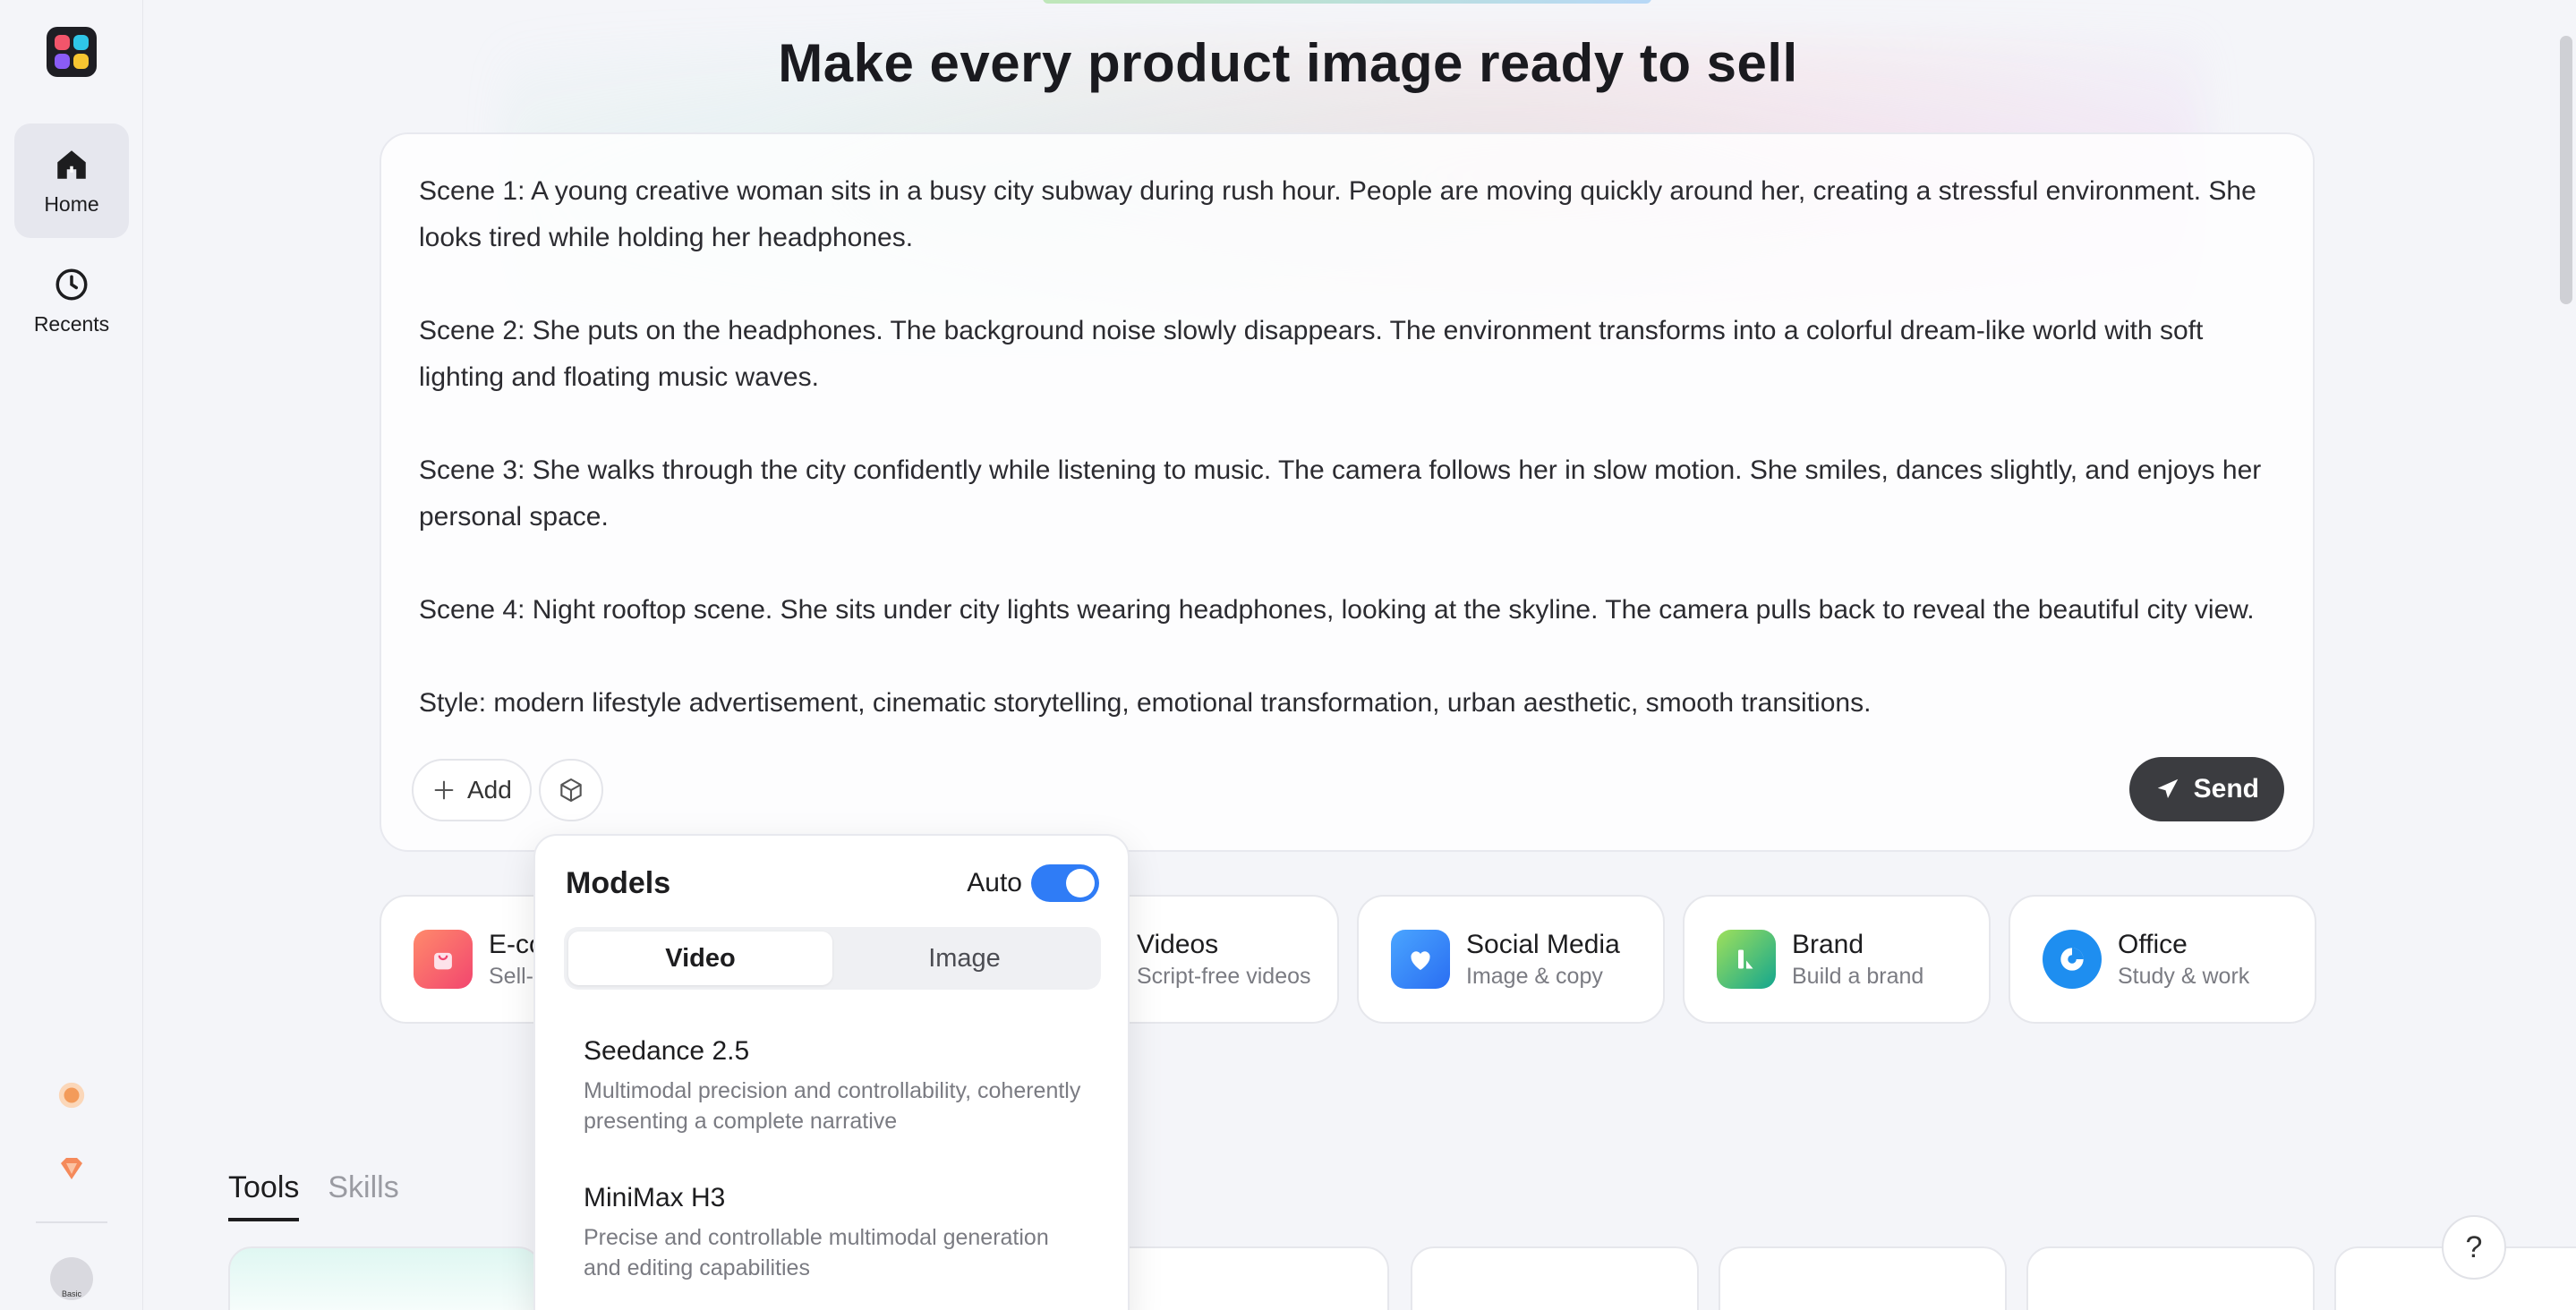 The height and width of the screenshot is (1310, 2576). I want to click on model-selector-button, so click(571, 790).